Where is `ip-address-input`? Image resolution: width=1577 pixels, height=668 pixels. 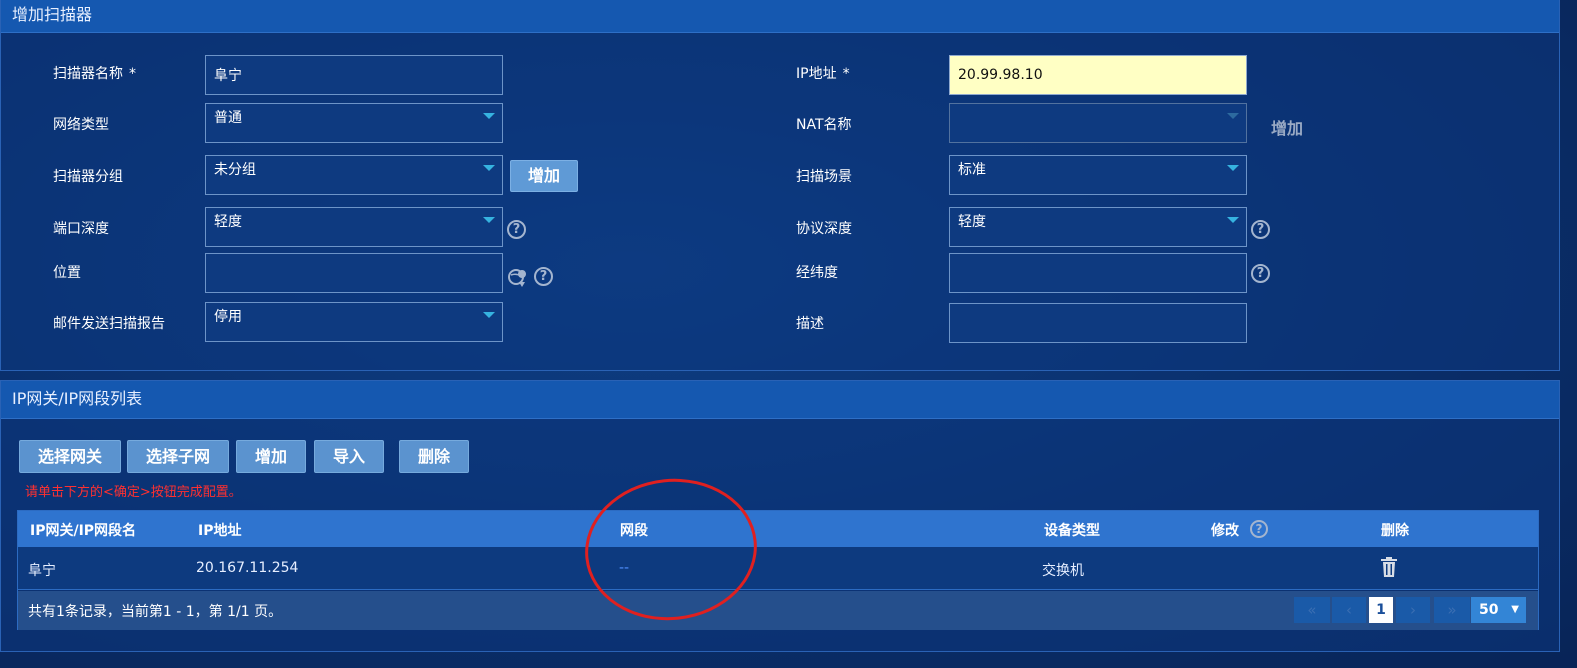
ip-address-input is located at coordinates (1098, 75).